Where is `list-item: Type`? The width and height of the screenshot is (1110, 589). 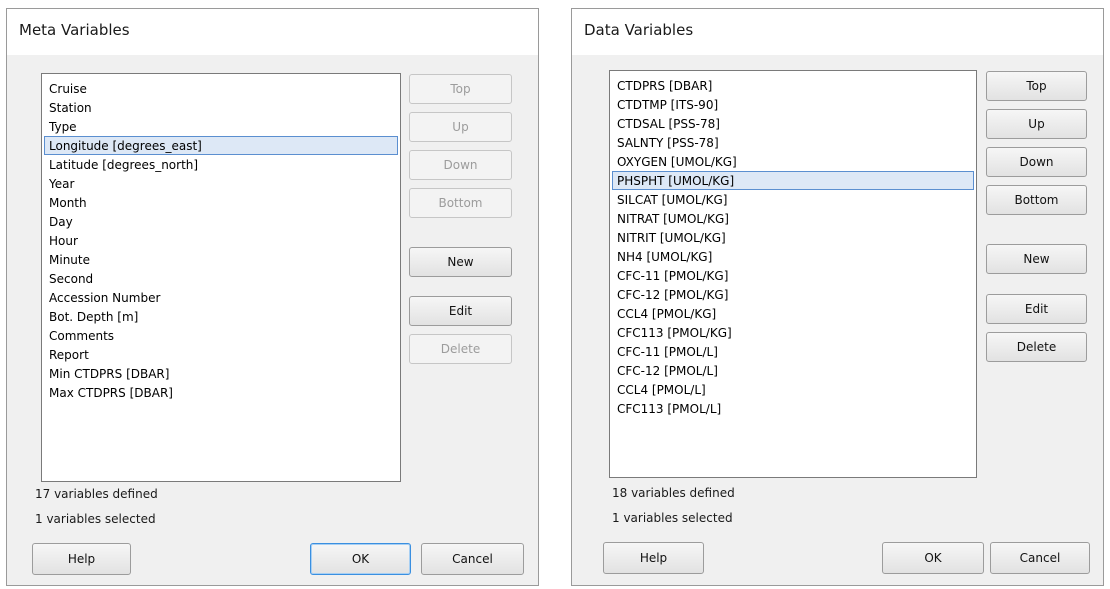
list-item: Type is located at coordinates (221, 126).